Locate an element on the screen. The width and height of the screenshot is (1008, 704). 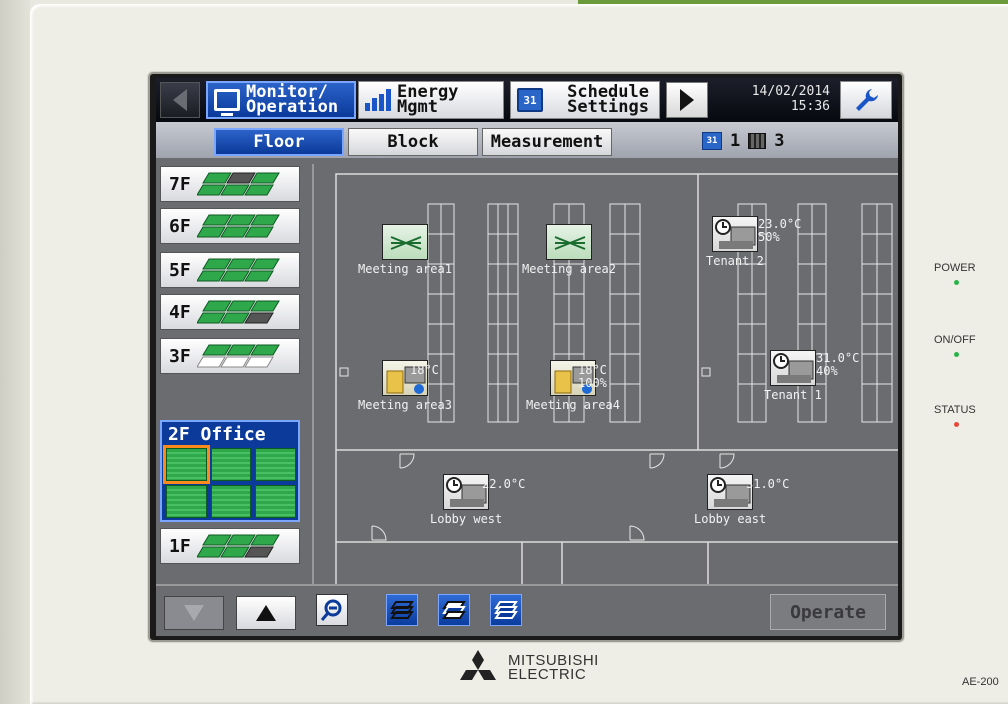
unit-meeting-area2: Meeting area2 is located at coordinates (569, 250).